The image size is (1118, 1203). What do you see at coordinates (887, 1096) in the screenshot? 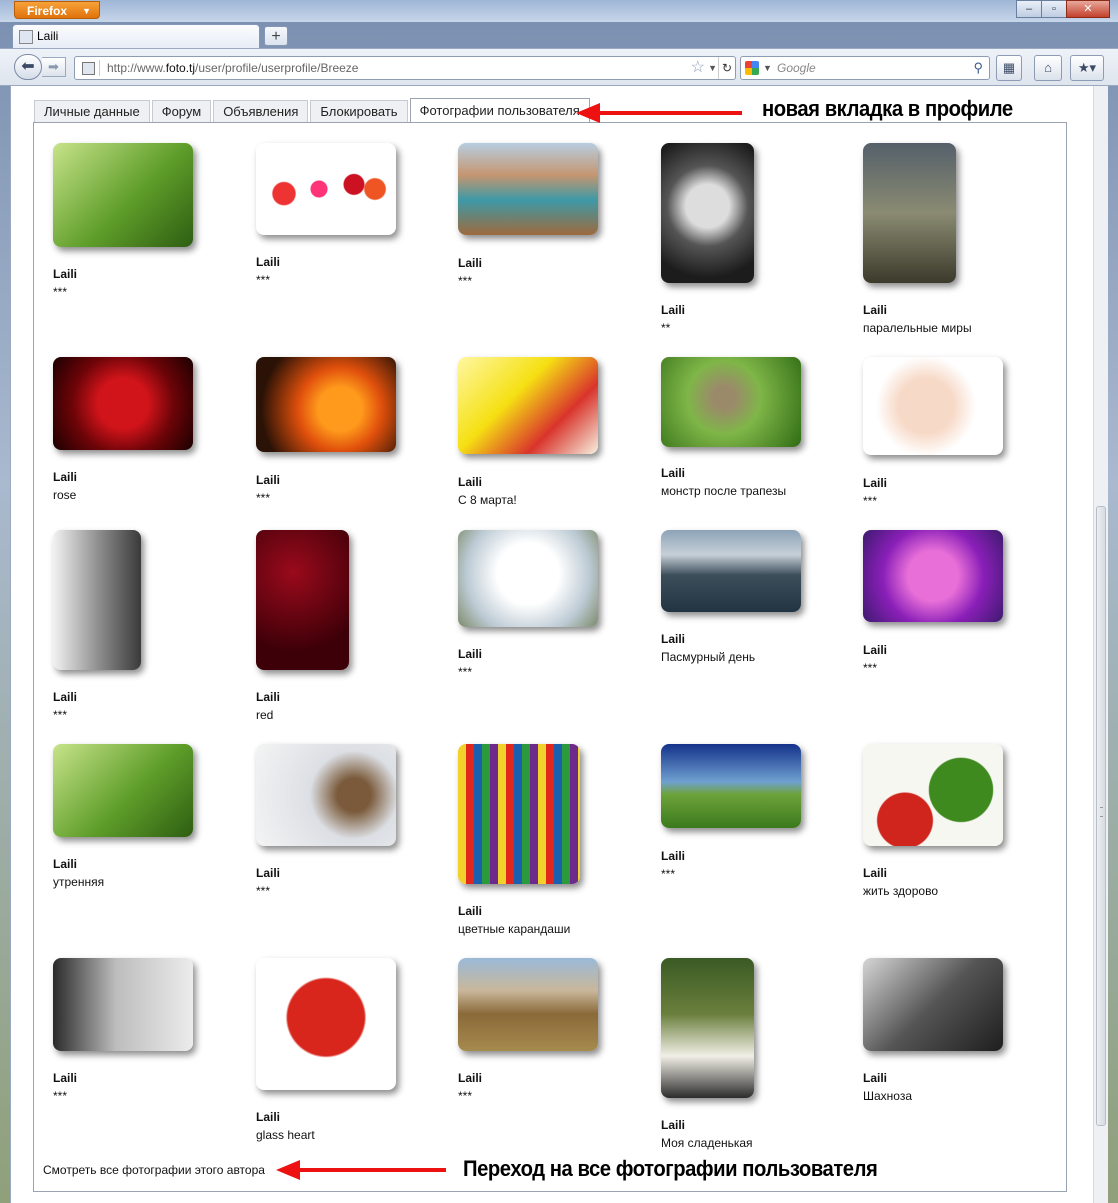
I see `photo-title: Шахноза` at bounding box center [887, 1096].